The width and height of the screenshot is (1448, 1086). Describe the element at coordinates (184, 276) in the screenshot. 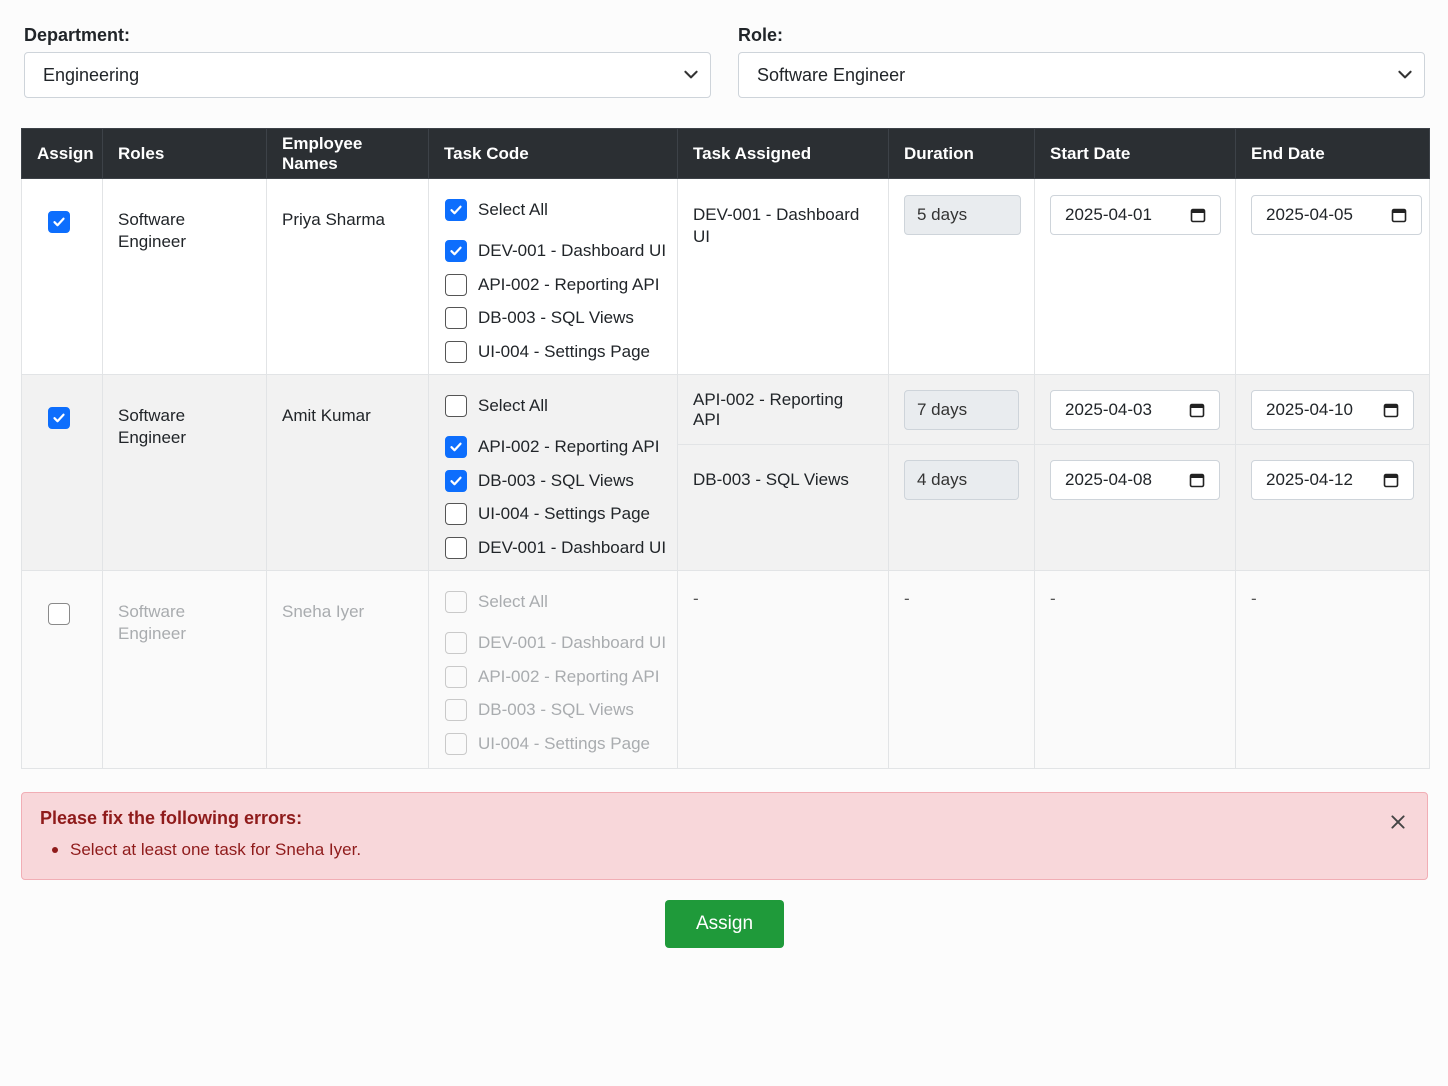

I see `role-cell: Software Engineer` at that location.